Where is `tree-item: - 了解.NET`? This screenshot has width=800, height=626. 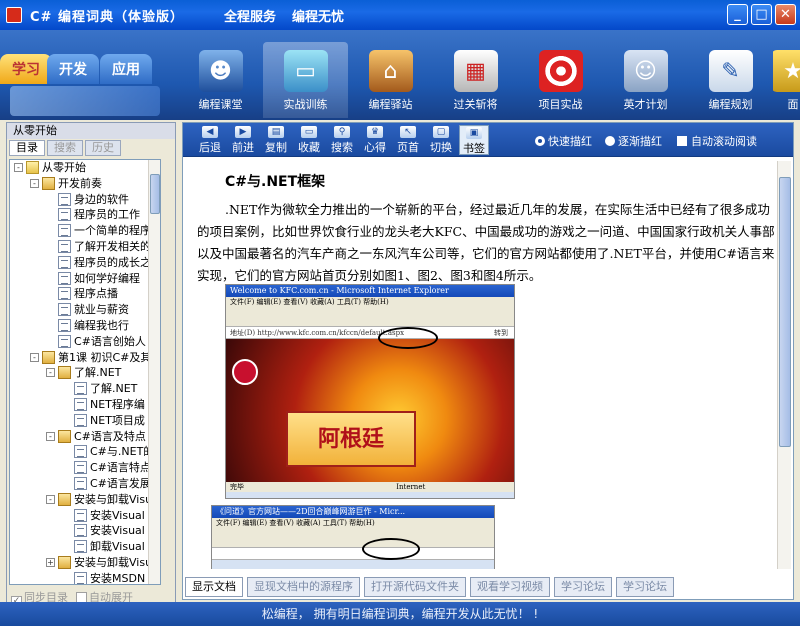 tree-item: - 了解.NET is located at coordinates (85, 373).